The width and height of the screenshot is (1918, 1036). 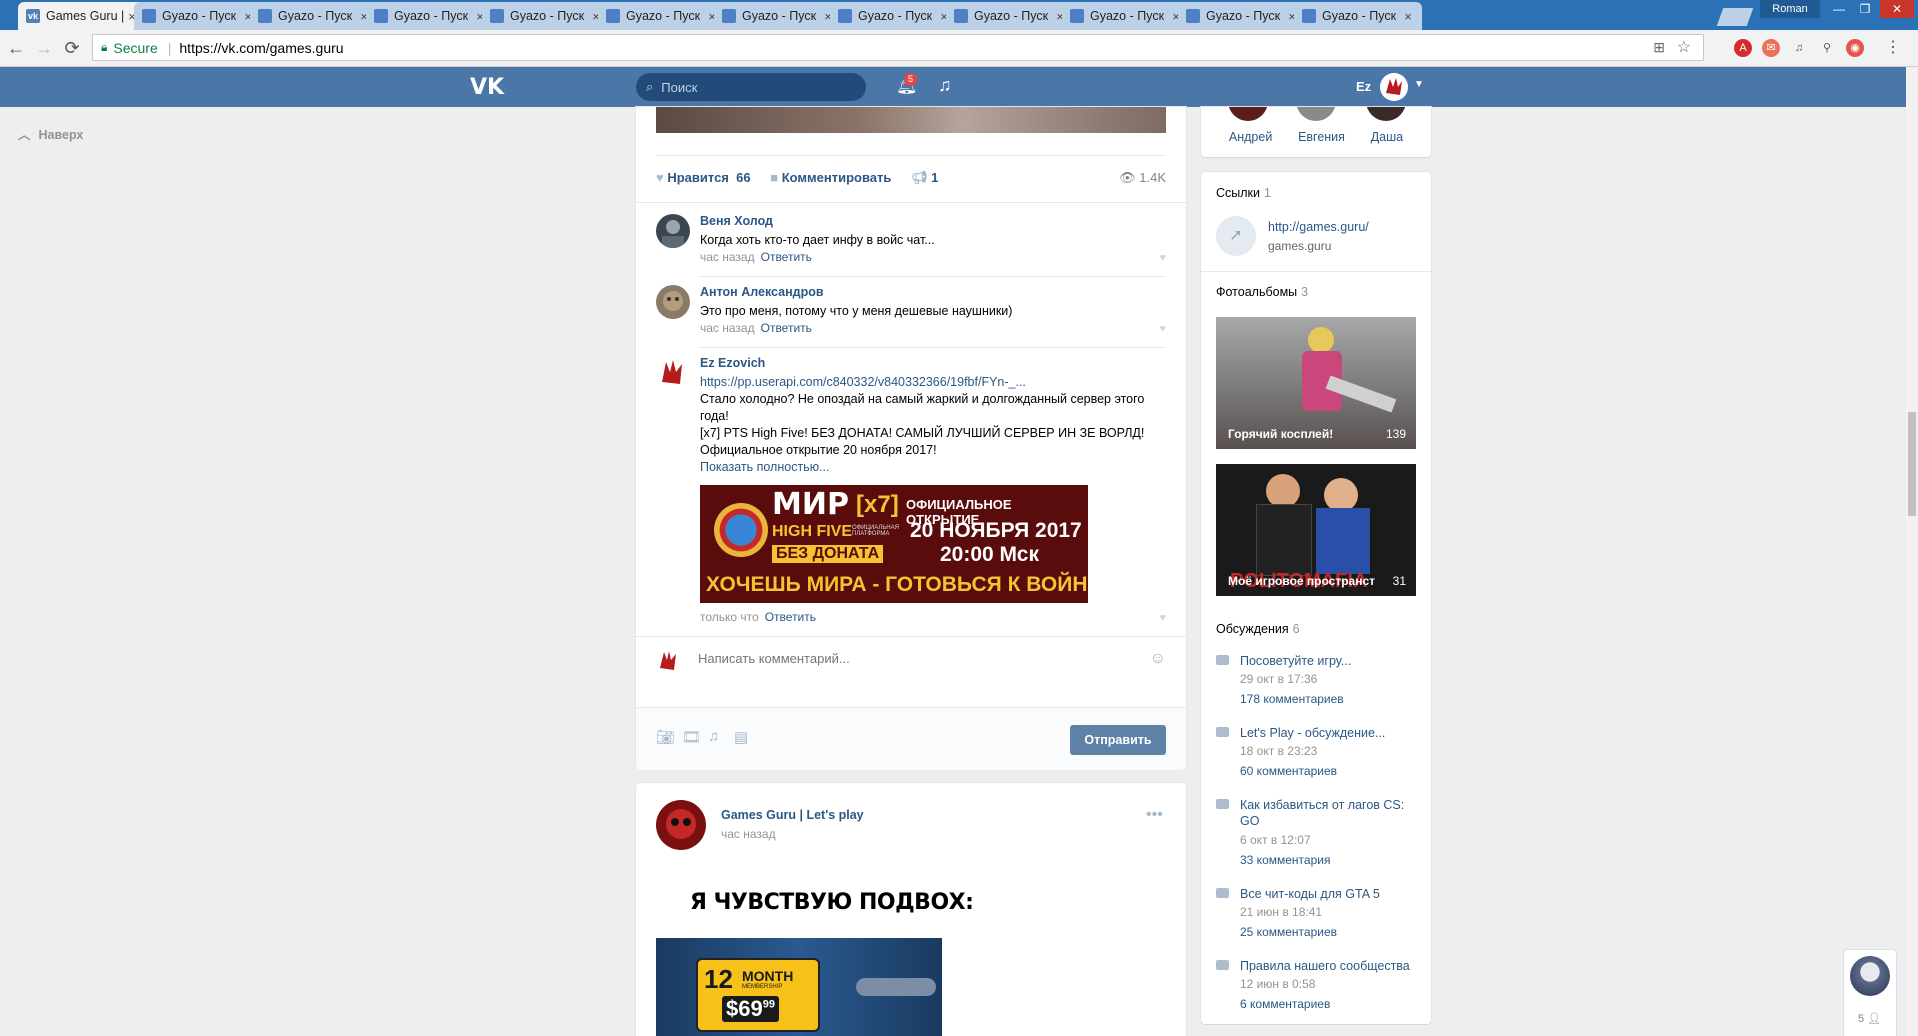 What do you see at coordinates (713, 736) in the screenshot?
I see `audio-icon: ♫` at bounding box center [713, 736].